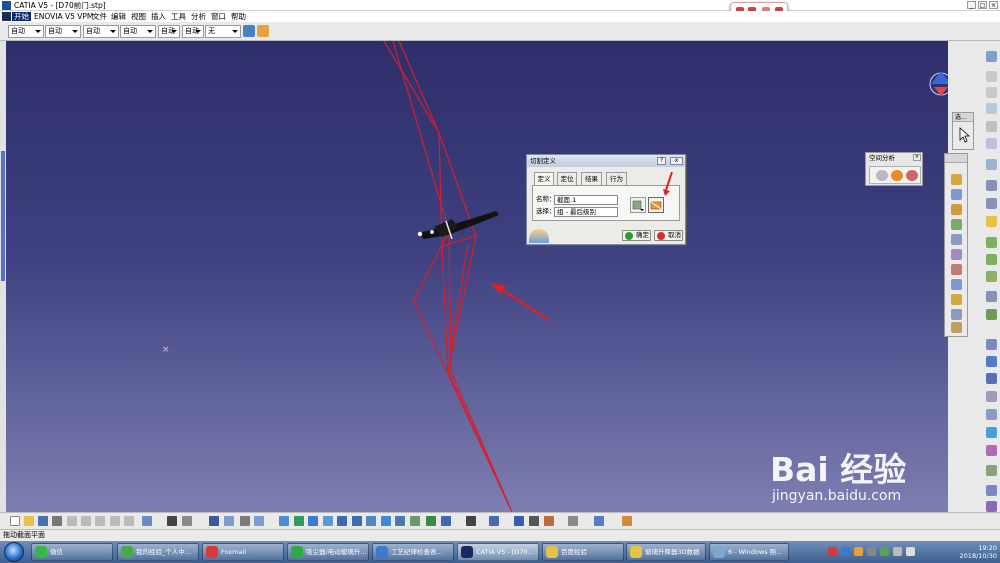 Image resolution: width=1000 pixels, height=563 pixels. I want to click on whats-this-icon, so click(147, 521).